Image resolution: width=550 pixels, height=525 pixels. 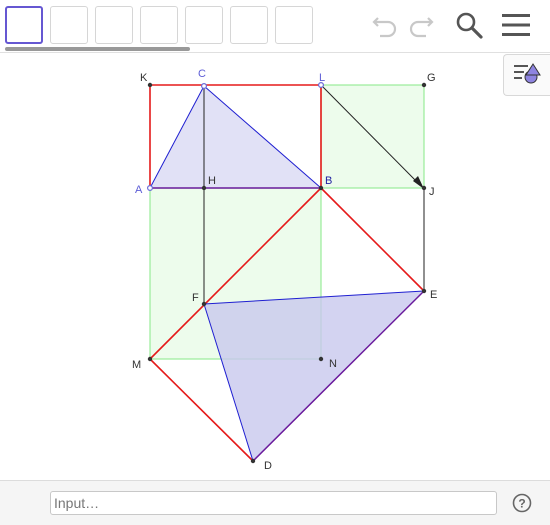 I want to click on point-h, so click(x=204, y=188).